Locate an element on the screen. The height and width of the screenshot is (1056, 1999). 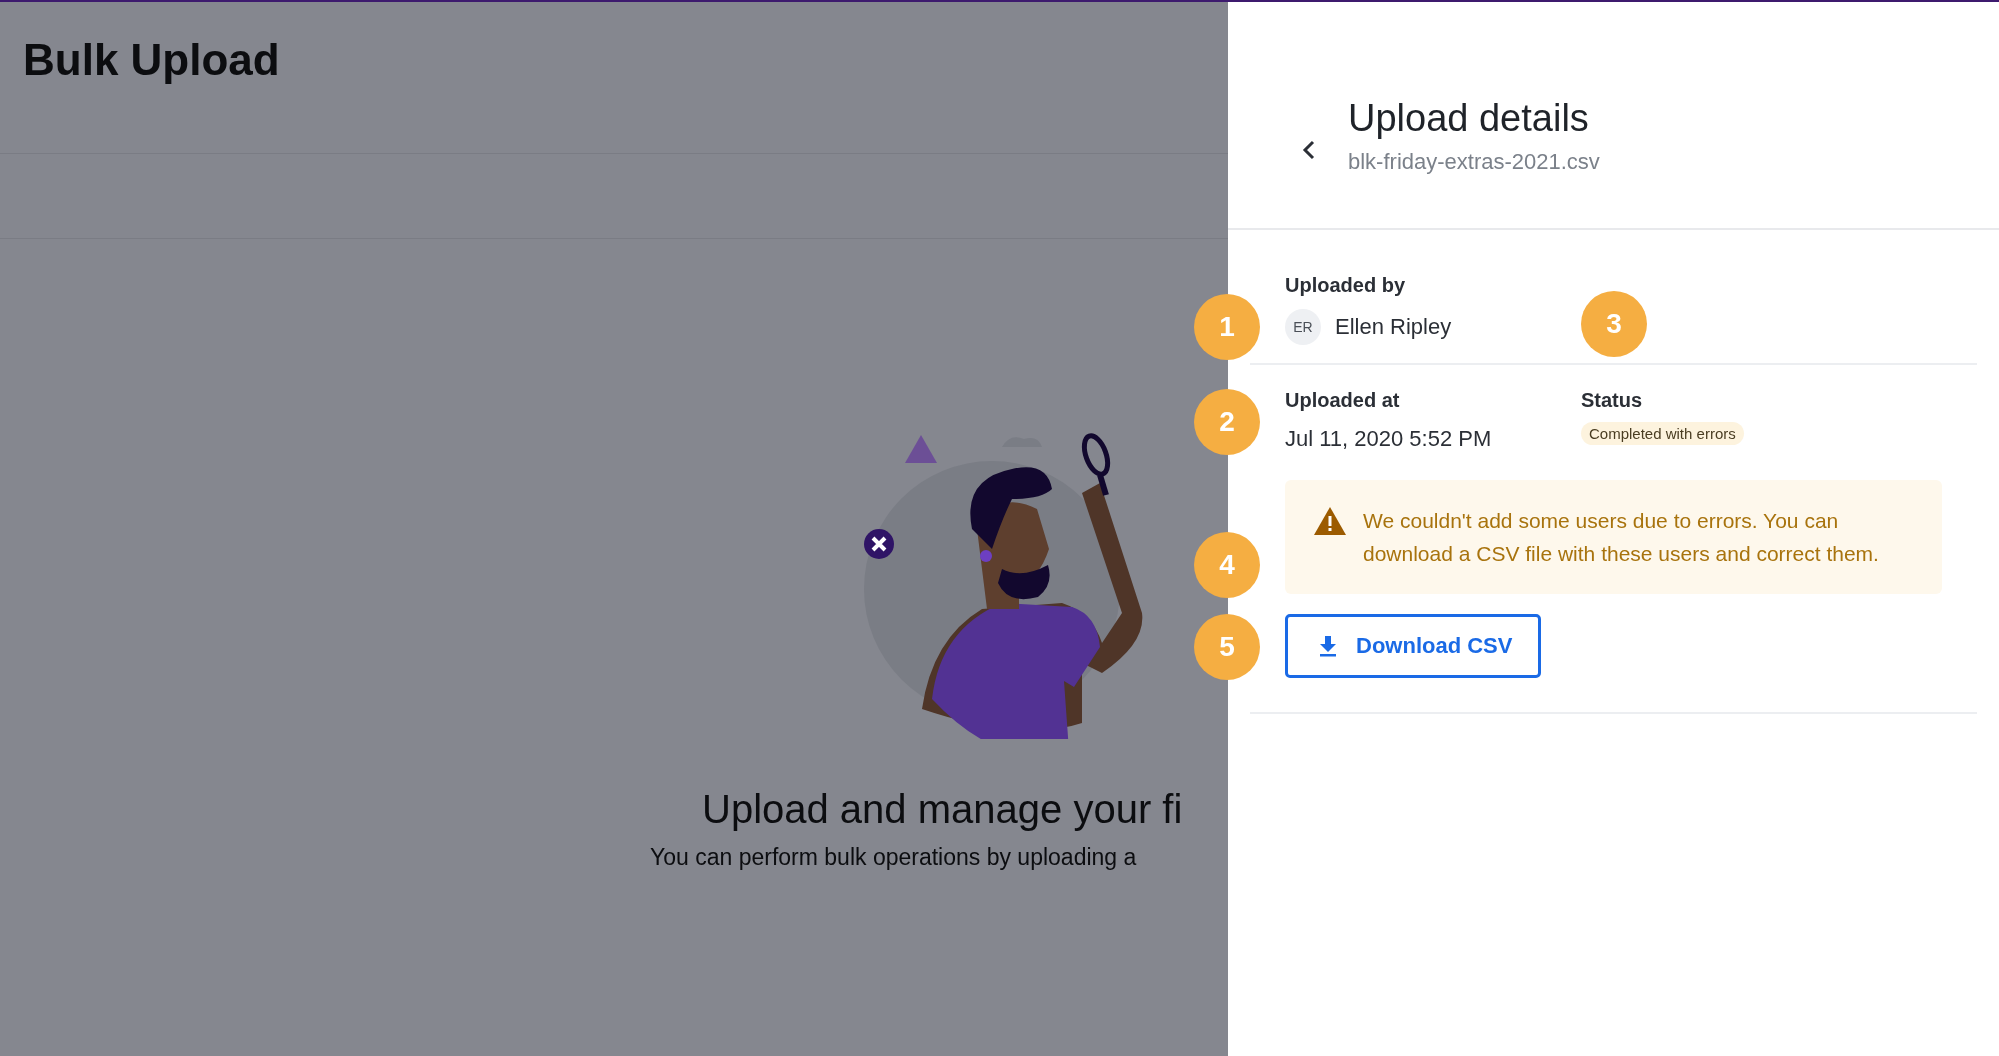
alert-message: We couldn't add some users due to errors. You can download a CSV file with these users and correct them. is located at coordinates (1621, 537).